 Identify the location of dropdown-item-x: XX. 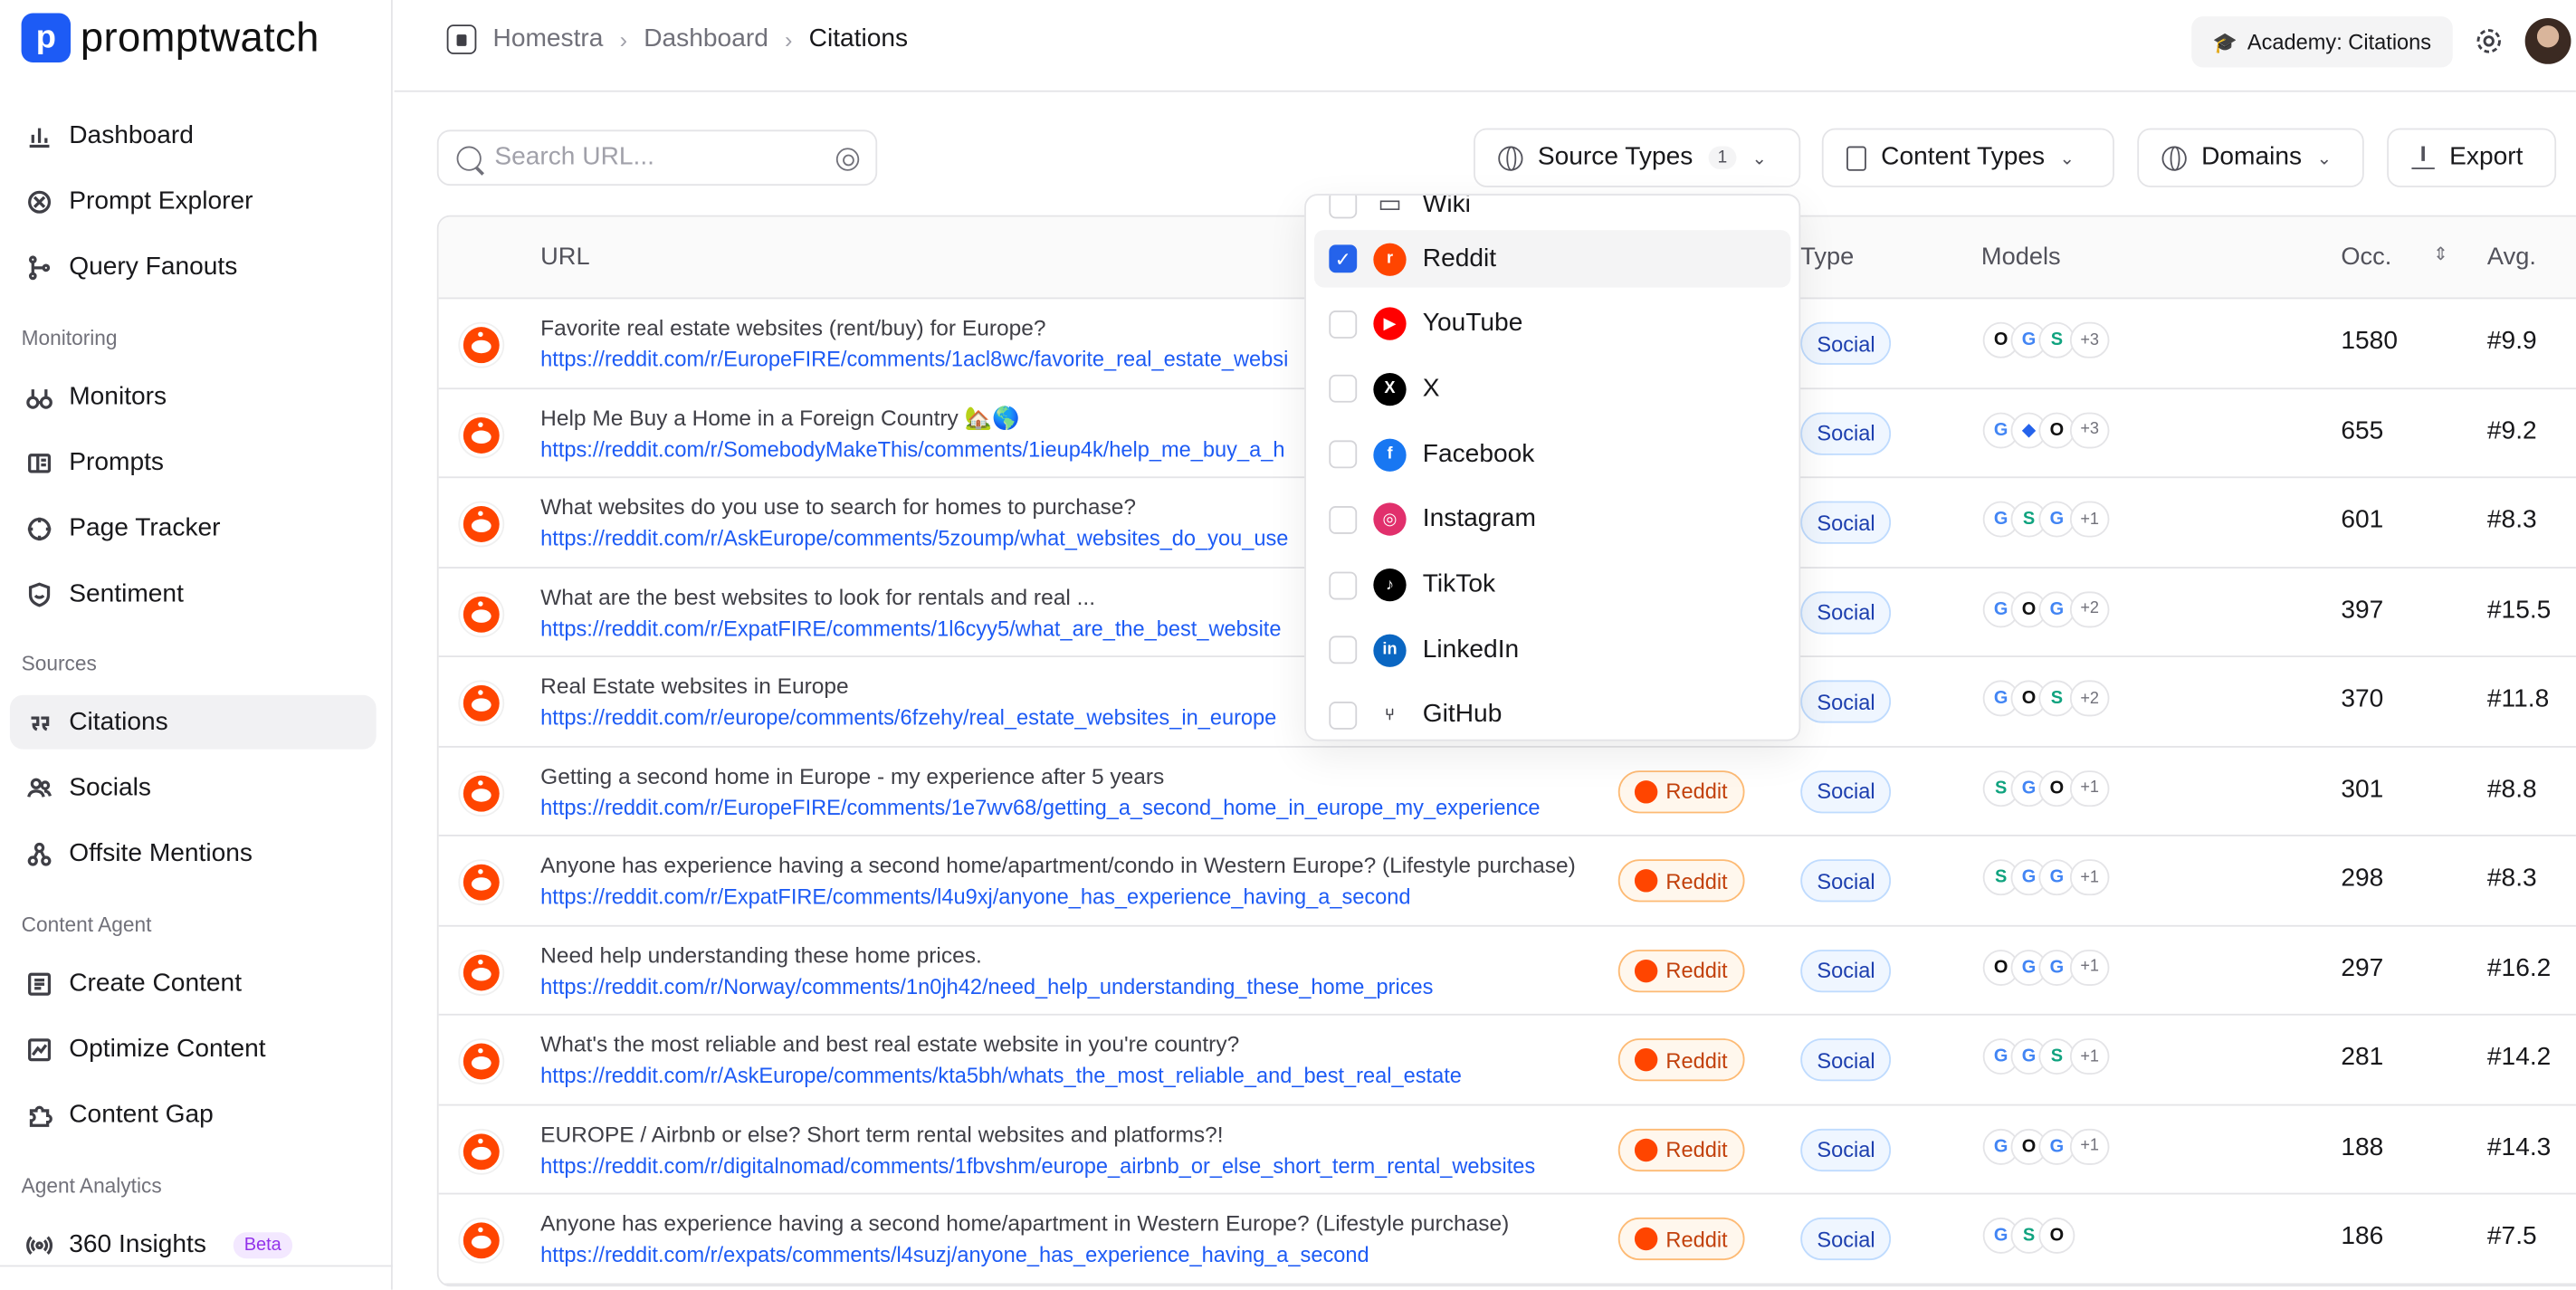
(1552, 389).